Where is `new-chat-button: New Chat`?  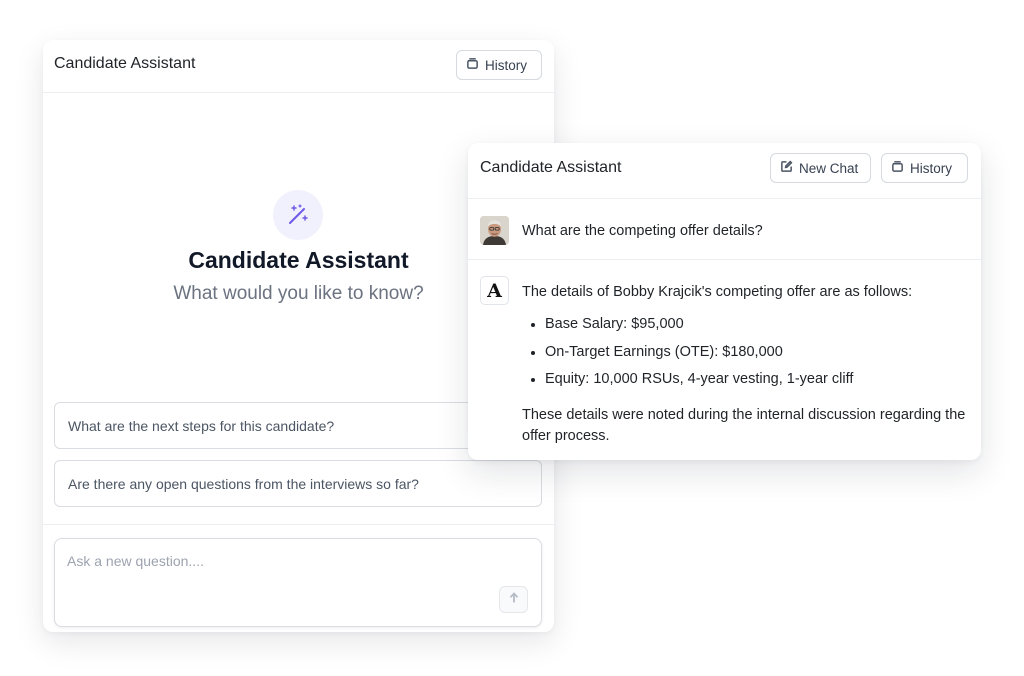
new-chat-button: New Chat is located at coordinates (820, 168).